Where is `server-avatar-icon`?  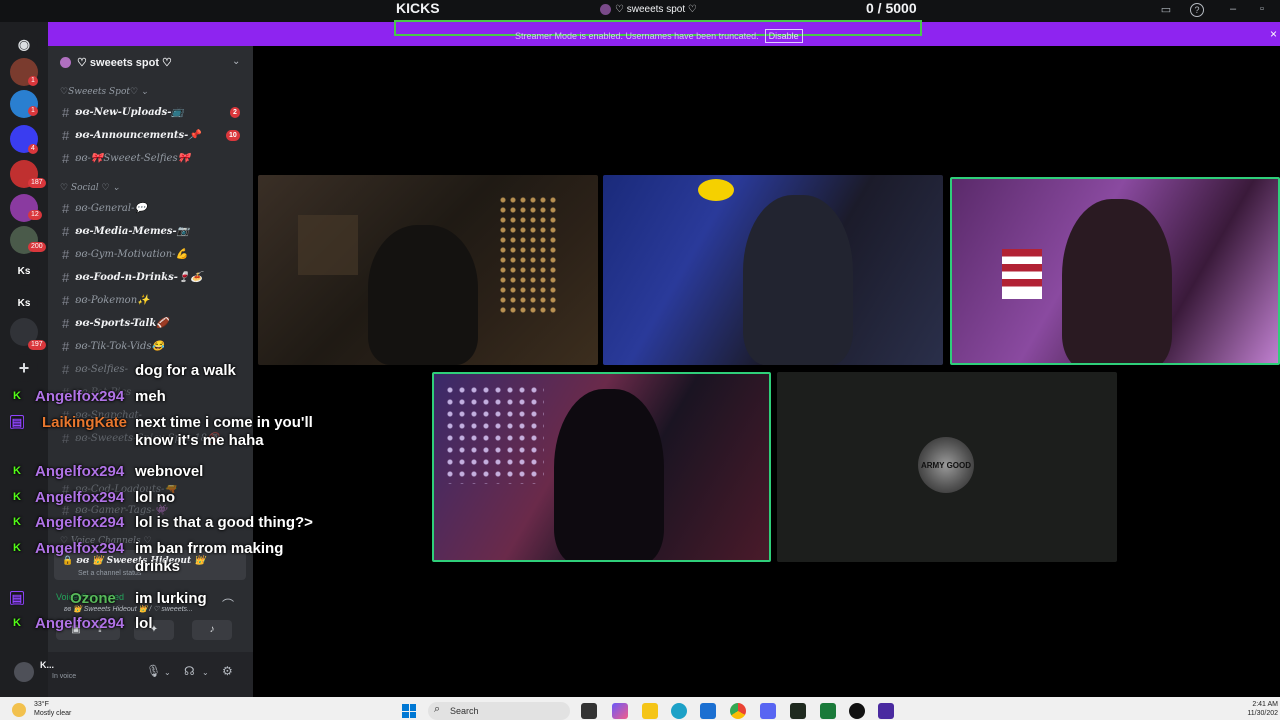 server-avatar-icon is located at coordinates (605, 9).